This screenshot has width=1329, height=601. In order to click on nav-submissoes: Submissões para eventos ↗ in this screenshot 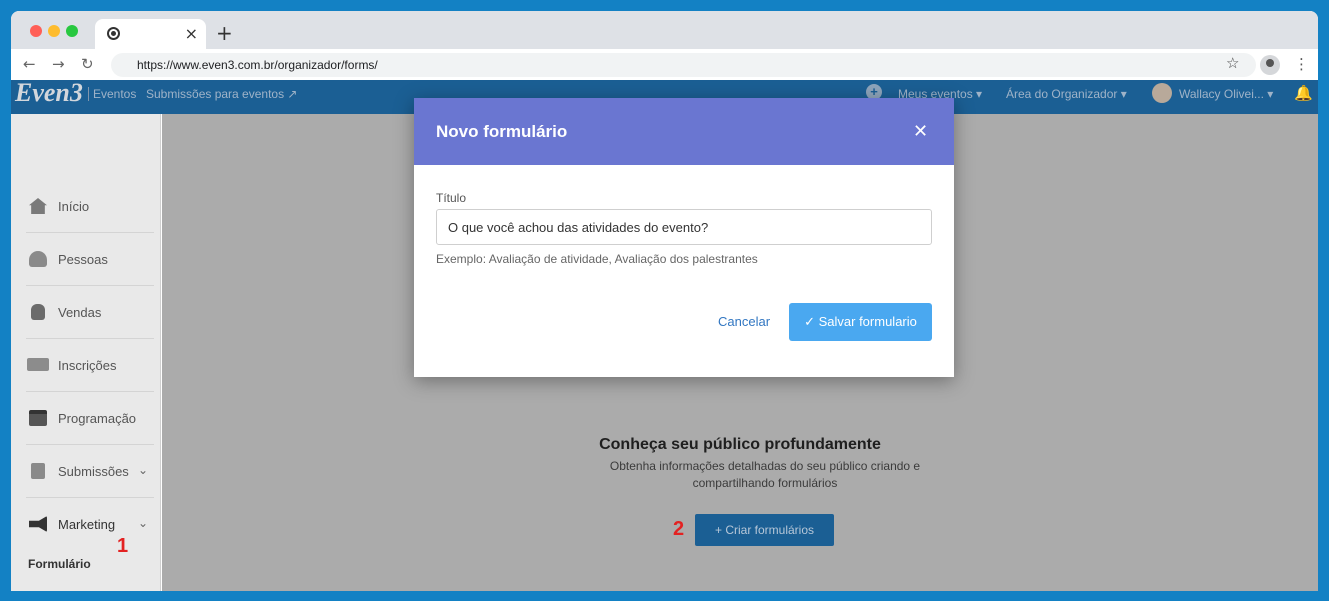, I will do `click(221, 94)`.